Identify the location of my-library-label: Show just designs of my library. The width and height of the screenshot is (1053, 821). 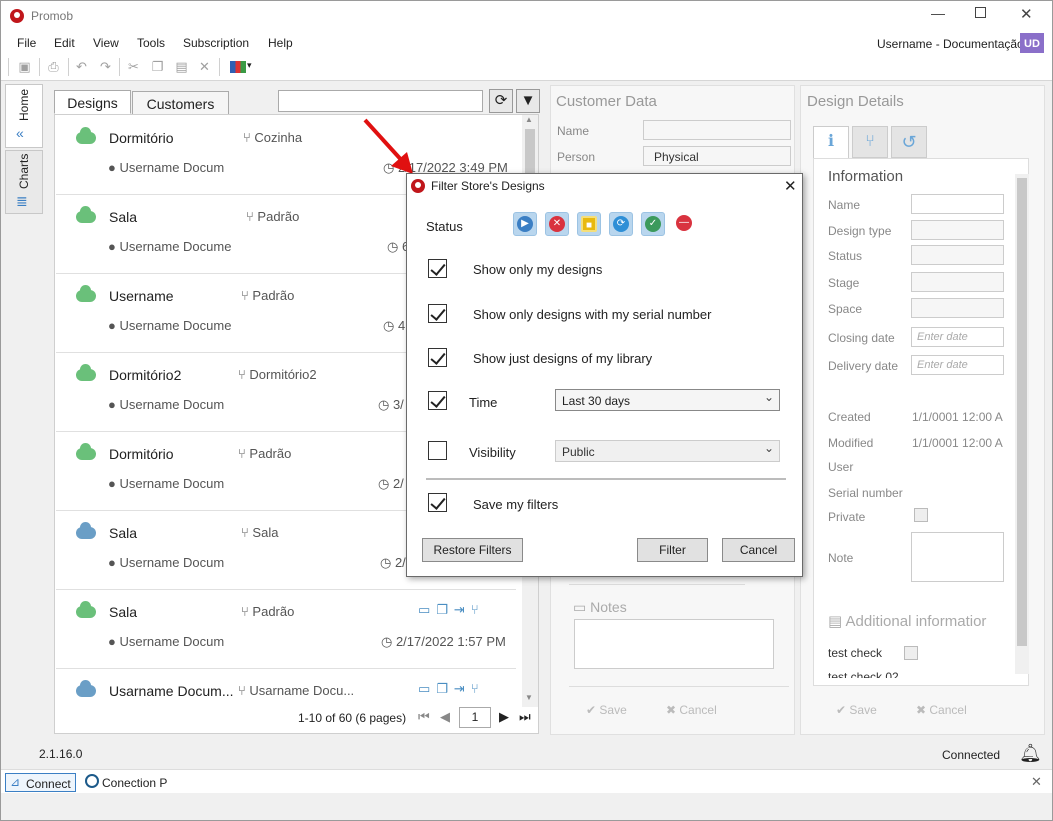
(563, 358).